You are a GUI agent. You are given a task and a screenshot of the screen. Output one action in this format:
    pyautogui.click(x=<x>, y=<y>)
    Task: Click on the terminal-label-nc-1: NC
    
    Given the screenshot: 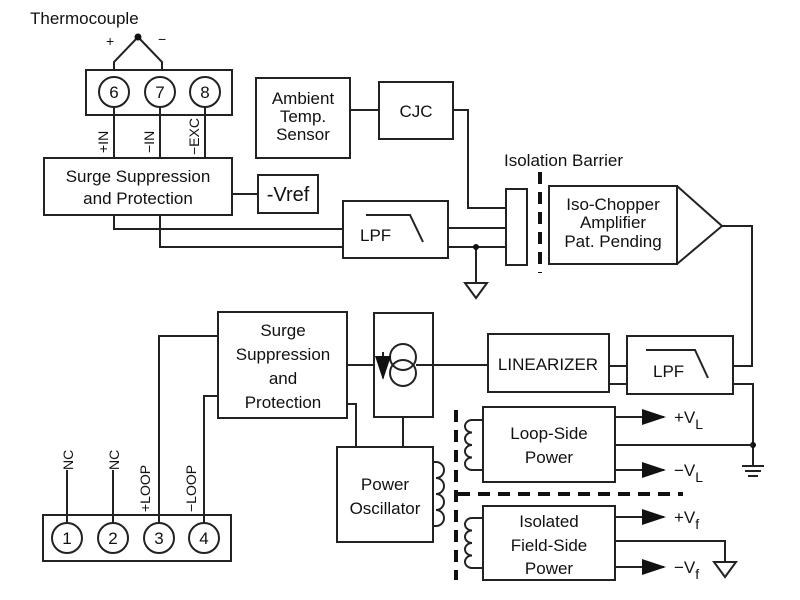 What is the action you would take?
    pyautogui.click(x=68, y=460)
    